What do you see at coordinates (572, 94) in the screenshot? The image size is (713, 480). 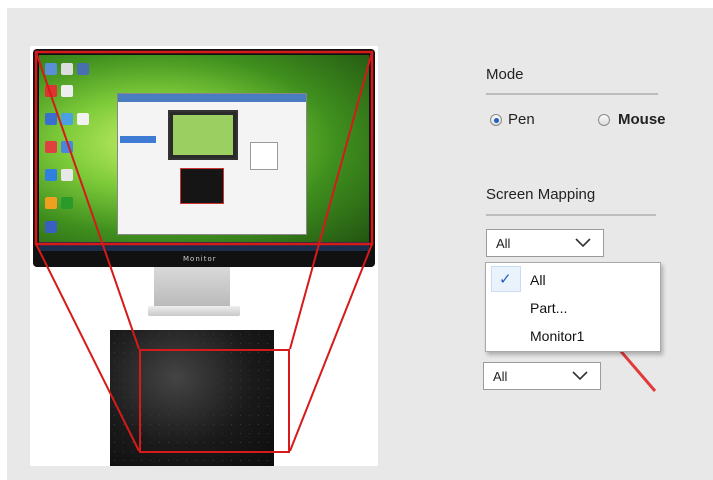 I see `mode-divider` at bounding box center [572, 94].